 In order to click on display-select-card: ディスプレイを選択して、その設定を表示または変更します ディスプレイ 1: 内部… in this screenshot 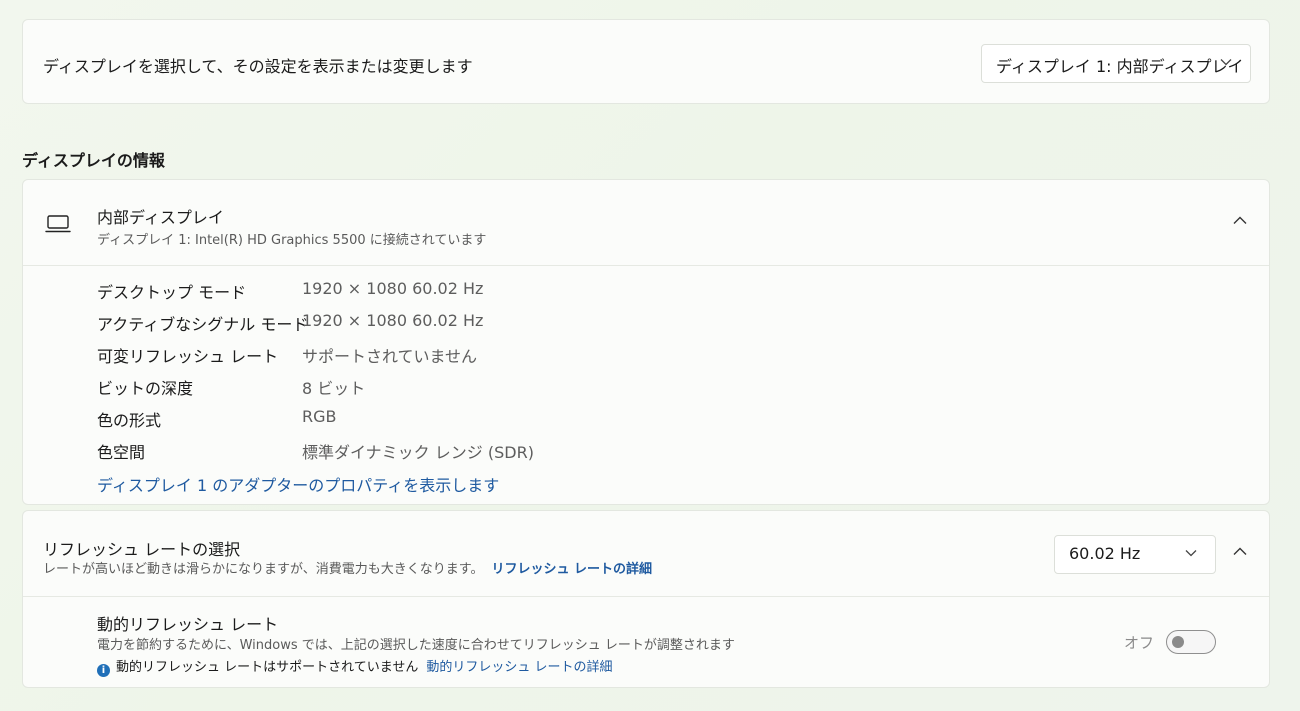, I will do `click(646, 61)`.